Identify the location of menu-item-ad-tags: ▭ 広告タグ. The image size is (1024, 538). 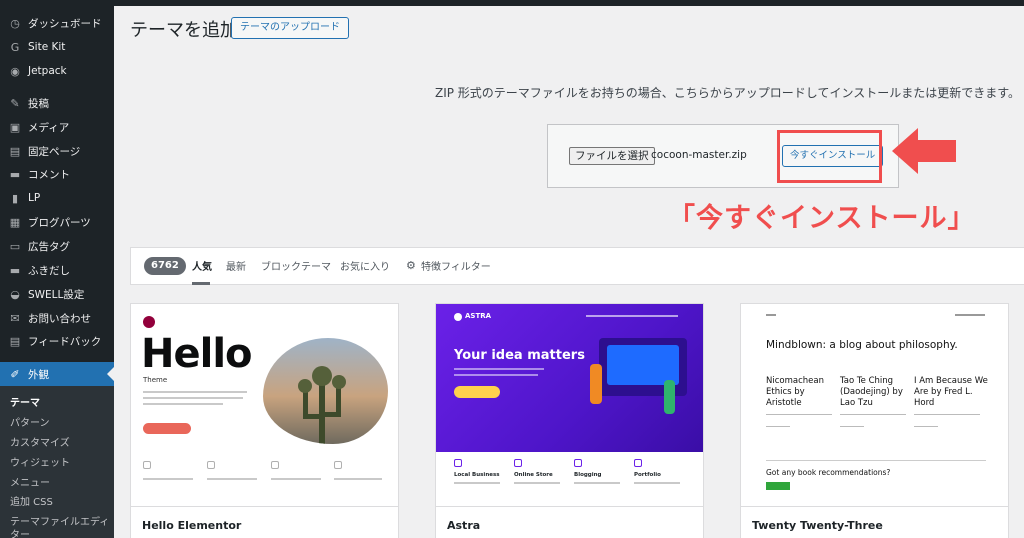
(57, 246).